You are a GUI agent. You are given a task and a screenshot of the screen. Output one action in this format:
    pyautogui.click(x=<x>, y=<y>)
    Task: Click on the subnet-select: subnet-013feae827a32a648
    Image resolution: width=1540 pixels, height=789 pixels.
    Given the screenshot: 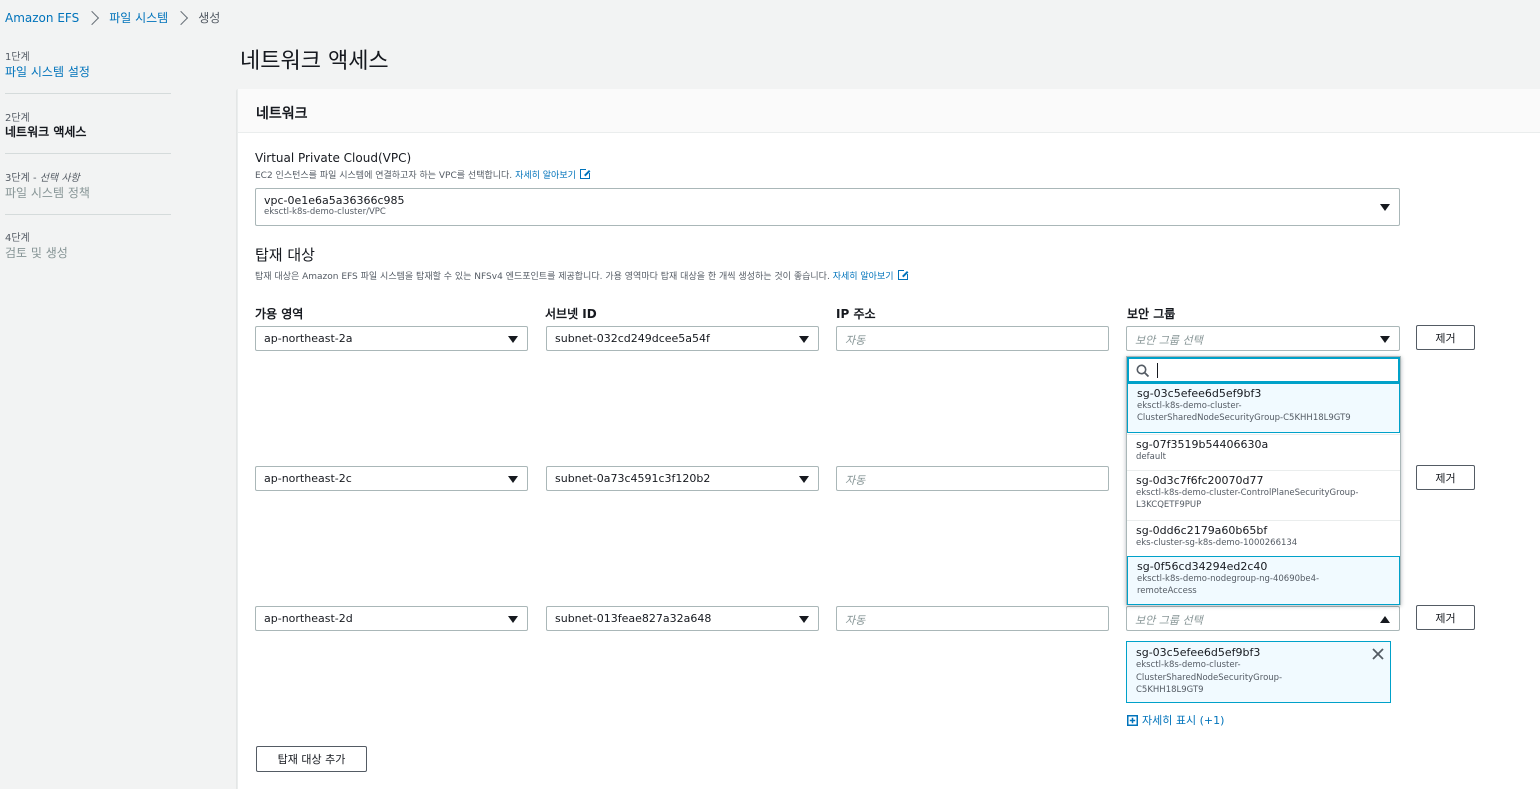 What is the action you would take?
    pyautogui.click(x=682, y=618)
    